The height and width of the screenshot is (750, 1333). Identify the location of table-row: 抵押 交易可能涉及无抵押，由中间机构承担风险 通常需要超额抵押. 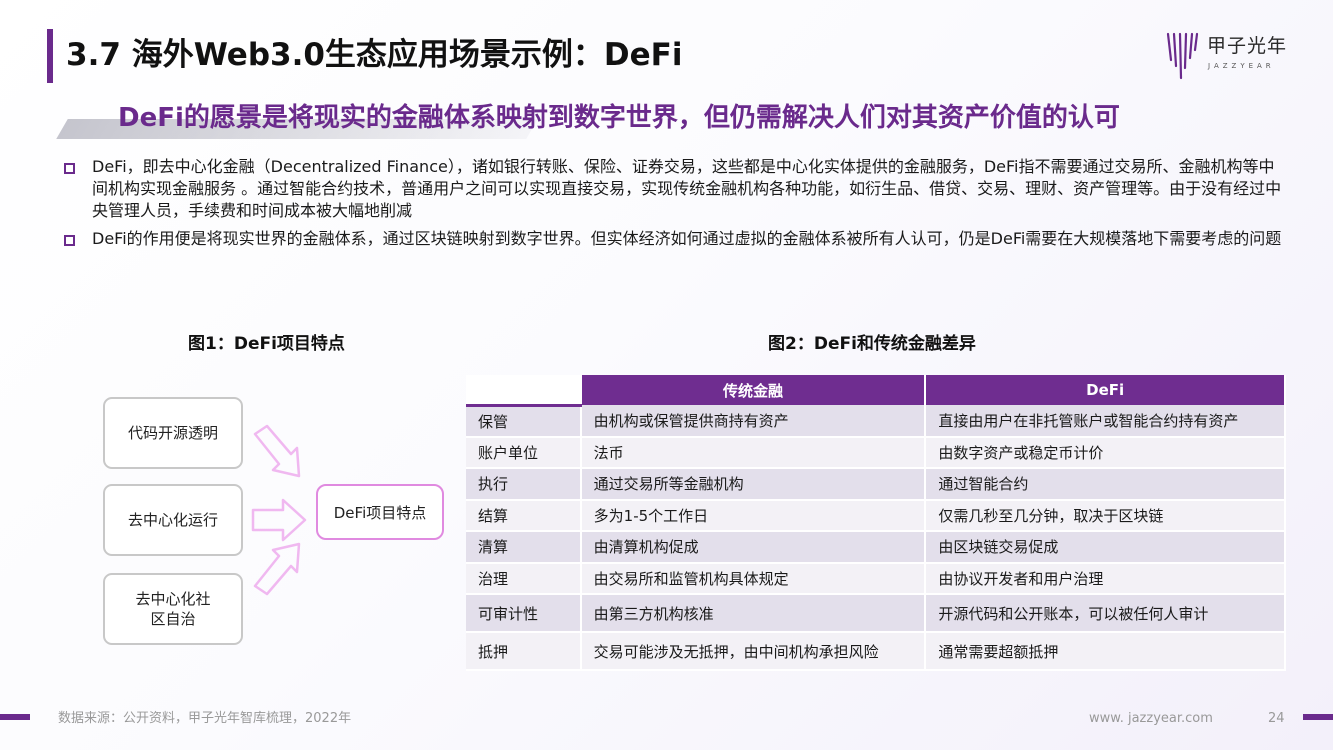
(876, 651).